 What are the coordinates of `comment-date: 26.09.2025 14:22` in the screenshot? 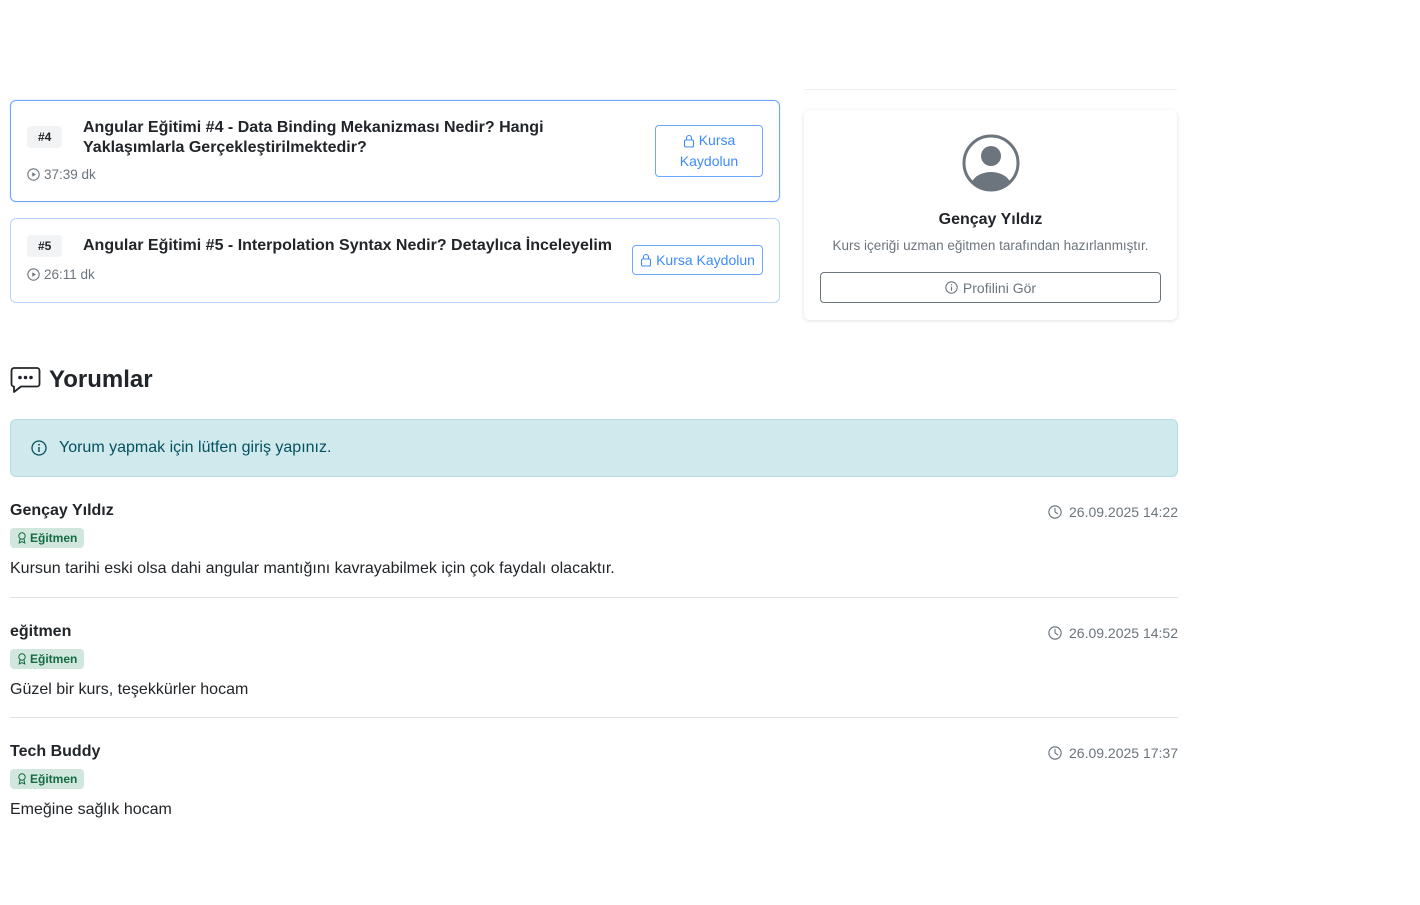 It's located at (1113, 512).